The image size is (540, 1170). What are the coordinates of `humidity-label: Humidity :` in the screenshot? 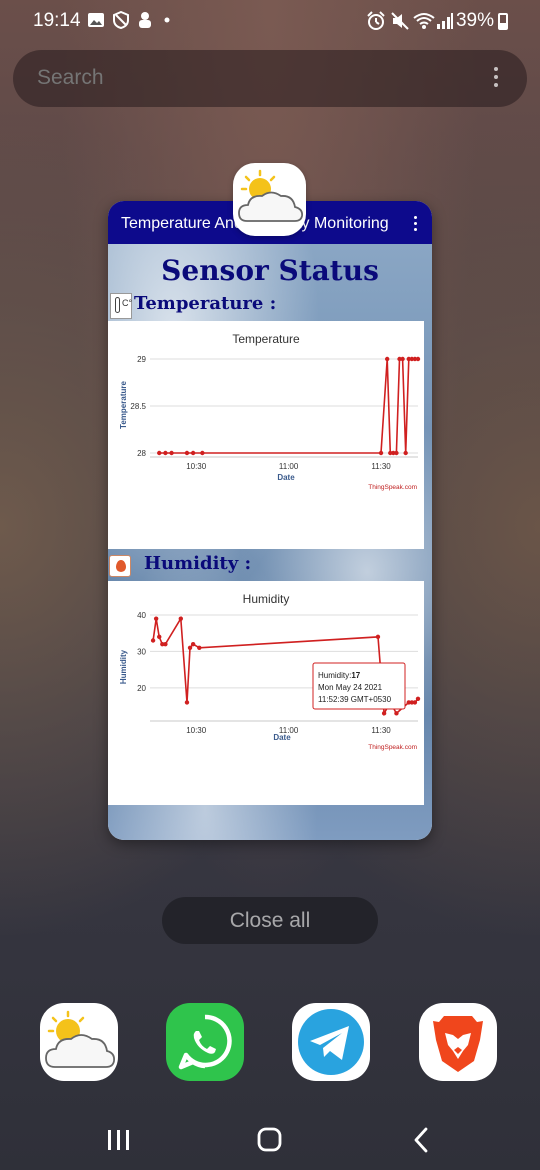 It's located at (198, 563).